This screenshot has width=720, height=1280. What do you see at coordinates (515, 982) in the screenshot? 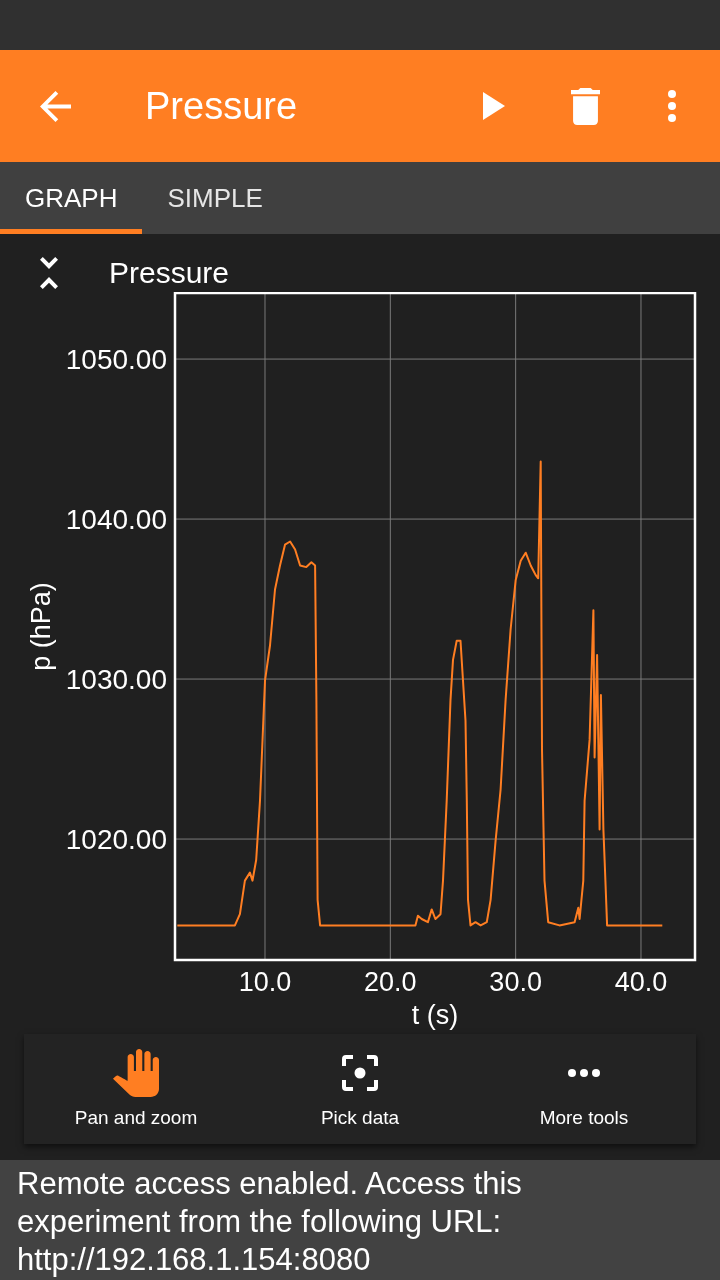
I see `x-tick-label: 30.0` at bounding box center [515, 982].